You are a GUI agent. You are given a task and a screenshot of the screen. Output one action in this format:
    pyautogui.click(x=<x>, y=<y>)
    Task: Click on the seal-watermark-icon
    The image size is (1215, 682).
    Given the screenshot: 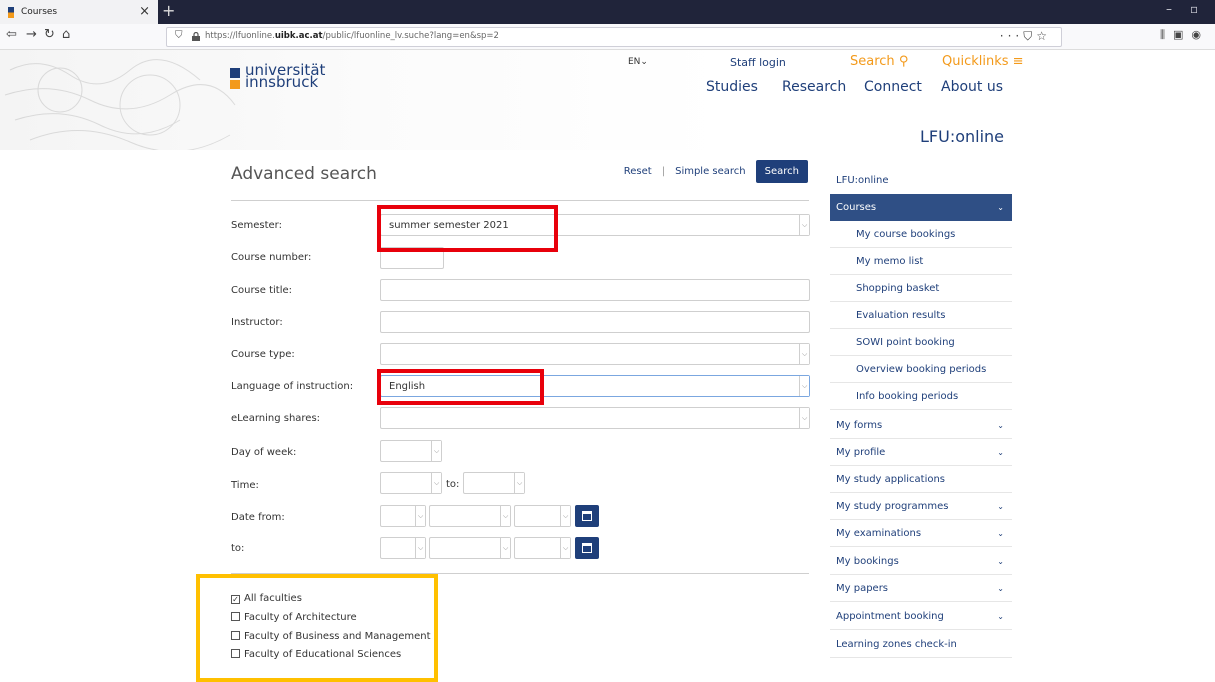 What is the action you would take?
    pyautogui.click(x=120, y=104)
    